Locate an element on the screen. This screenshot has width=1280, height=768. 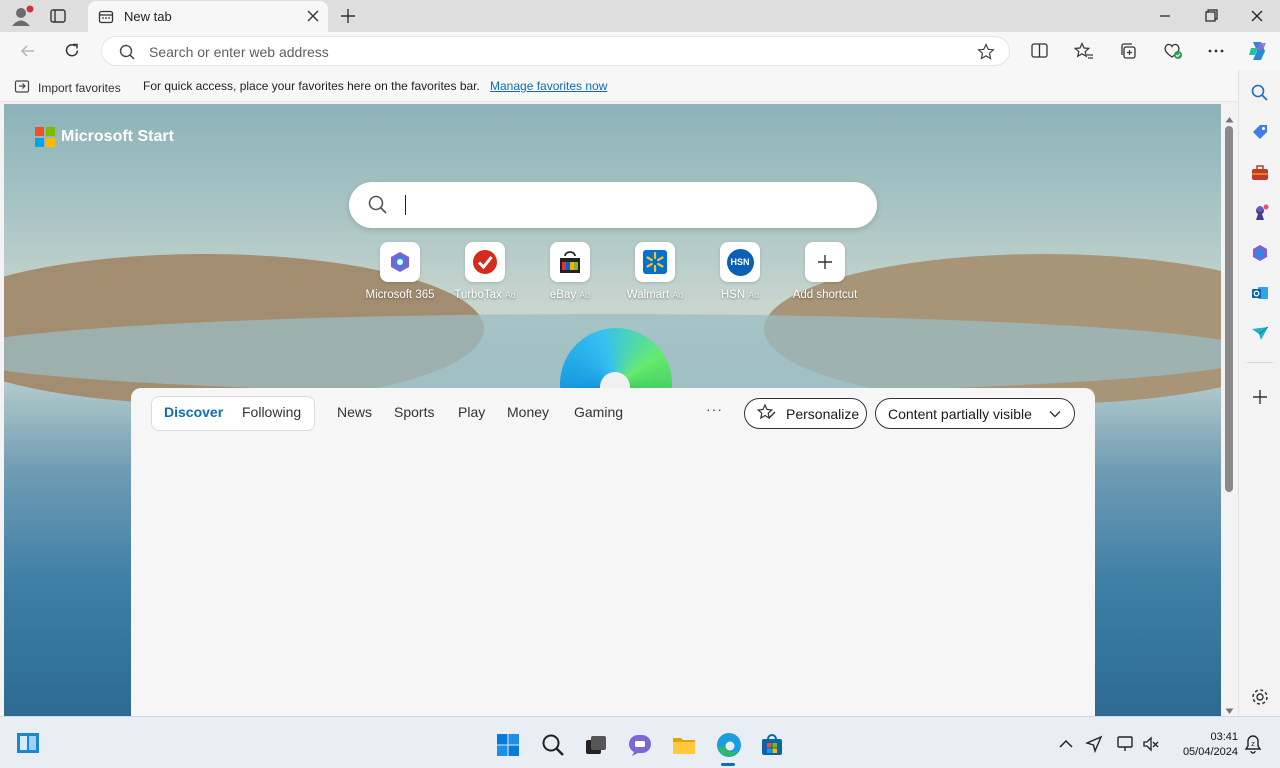
volume-muted-icon is located at coordinates (1151, 746).